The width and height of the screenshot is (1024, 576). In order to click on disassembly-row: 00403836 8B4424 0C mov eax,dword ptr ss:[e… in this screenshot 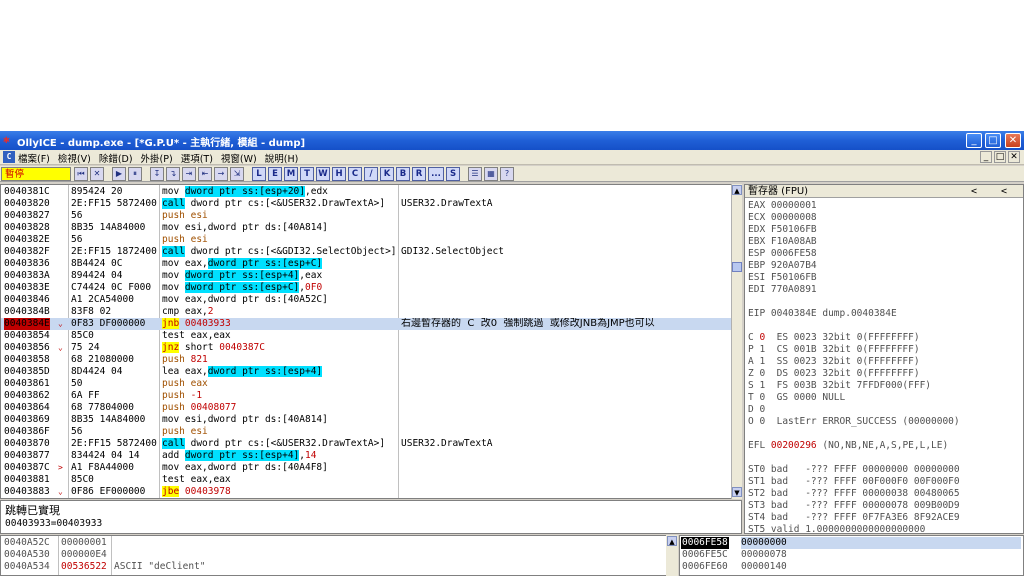, I will do `click(367, 264)`.